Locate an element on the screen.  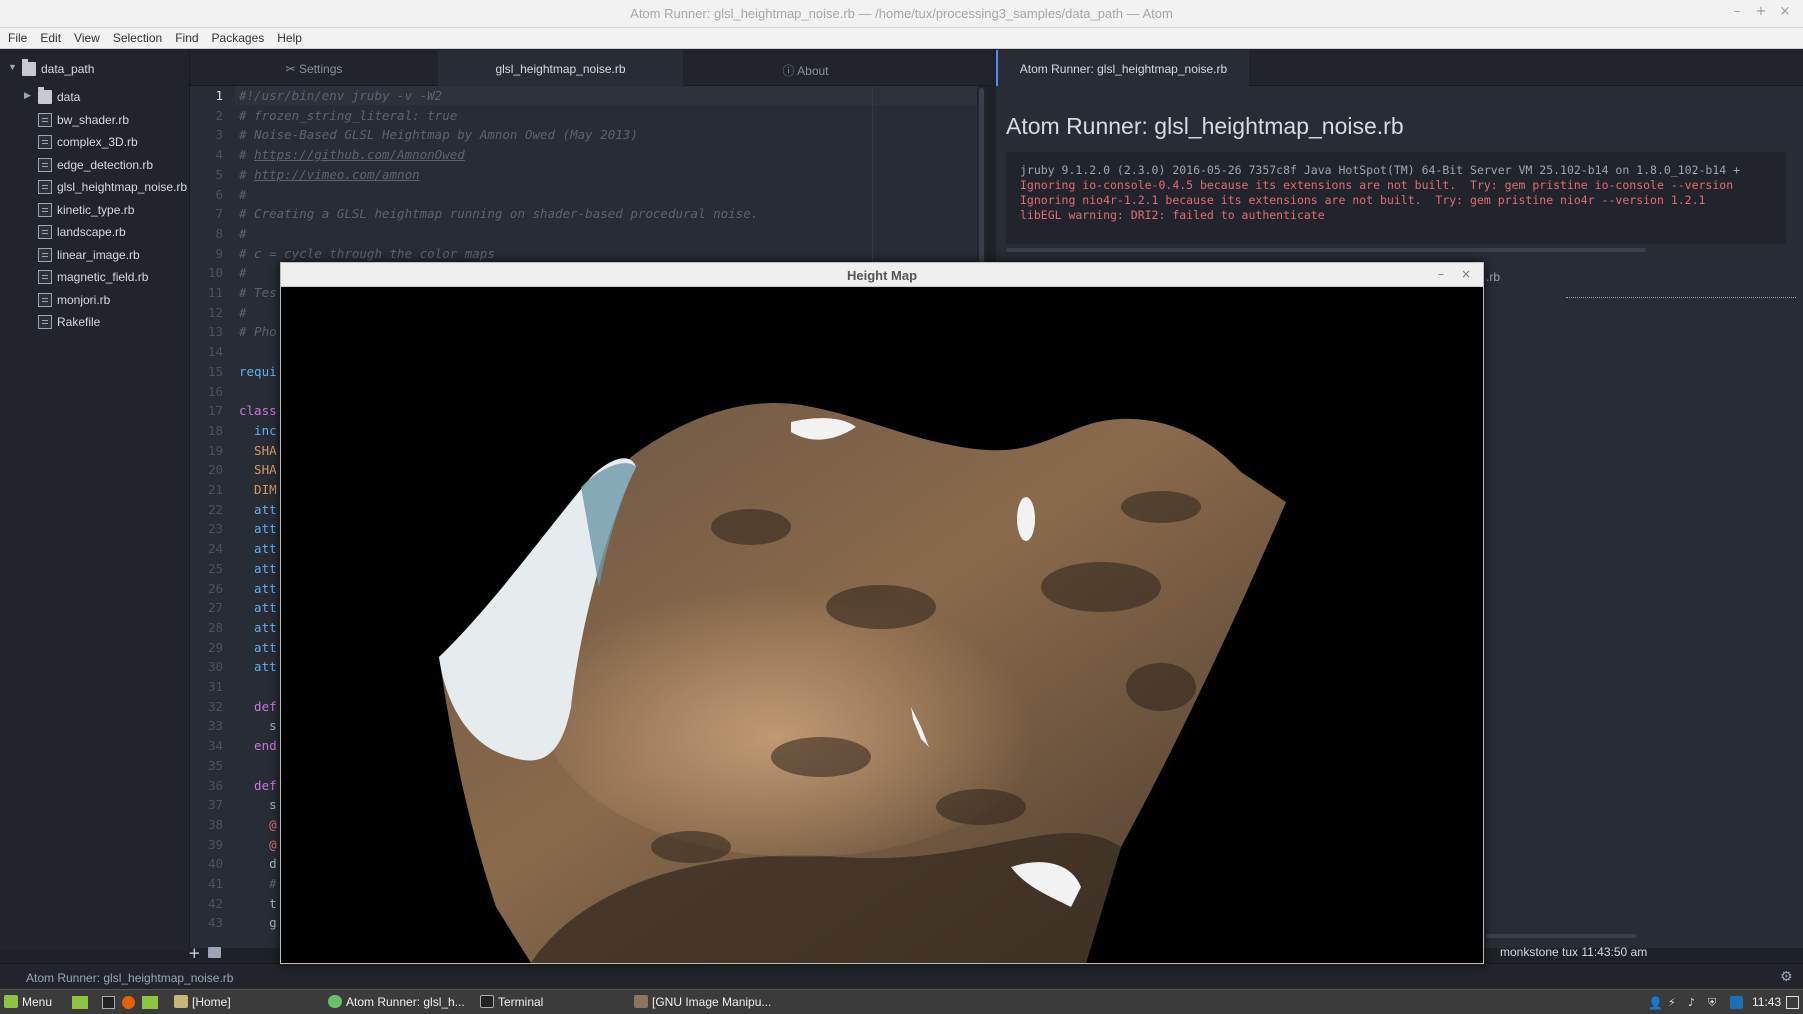
line-number: 19 is located at coordinates (215, 450).